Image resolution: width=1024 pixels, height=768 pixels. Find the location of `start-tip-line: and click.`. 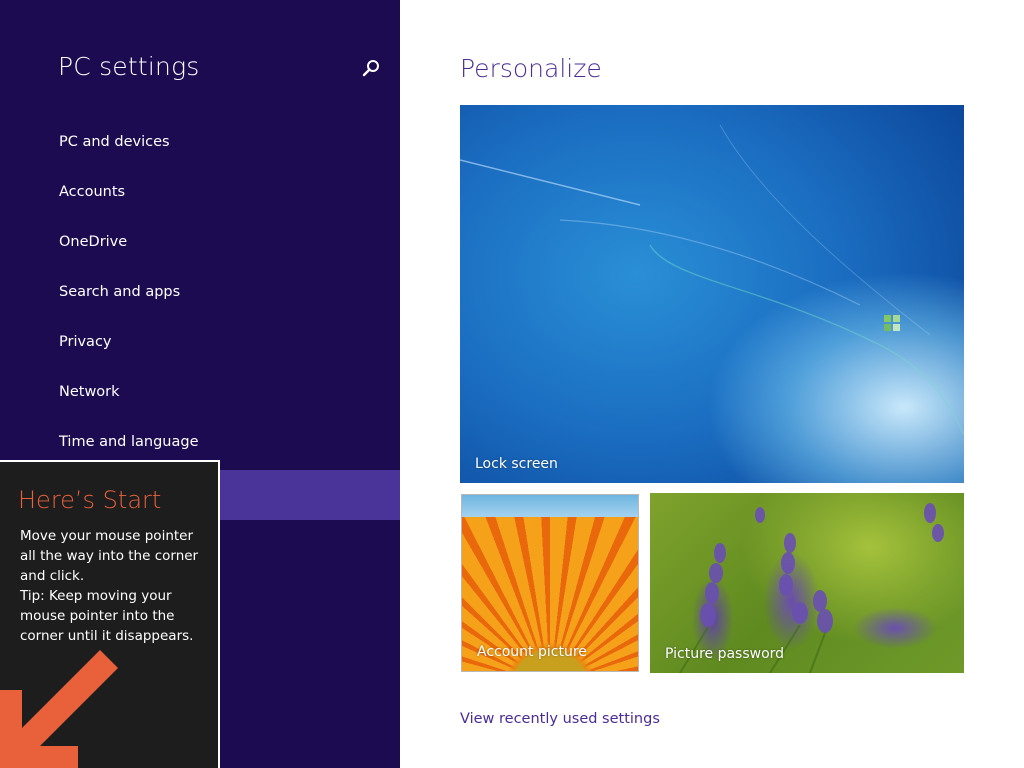

start-tip-line: and click. is located at coordinates (52, 576).